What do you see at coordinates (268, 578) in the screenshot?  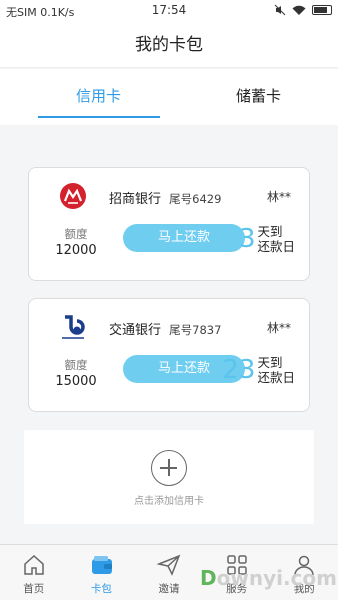 I see `watermark: Downyi.com` at bounding box center [268, 578].